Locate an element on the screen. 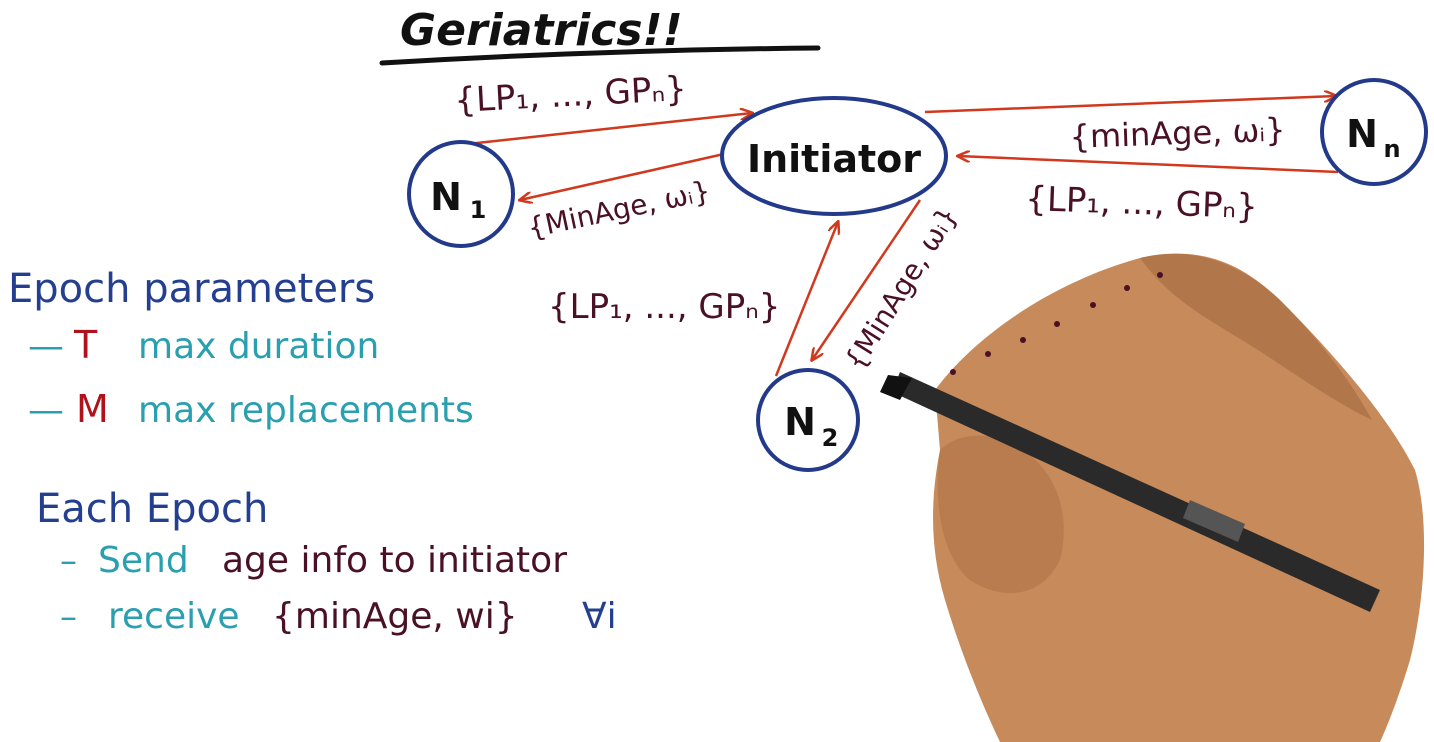 This screenshot has width=1434, height=742. each-epoch-heading: Each Epoch is located at coordinates (152, 509).